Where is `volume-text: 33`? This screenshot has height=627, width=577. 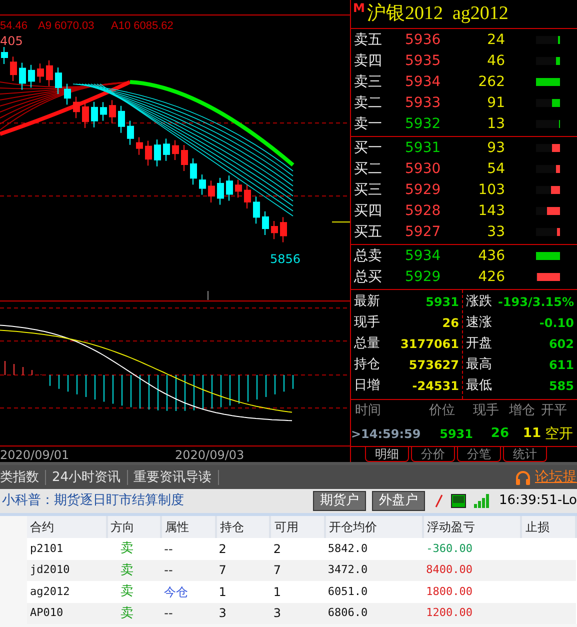
volume-text: 33 is located at coordinates (495, 232).